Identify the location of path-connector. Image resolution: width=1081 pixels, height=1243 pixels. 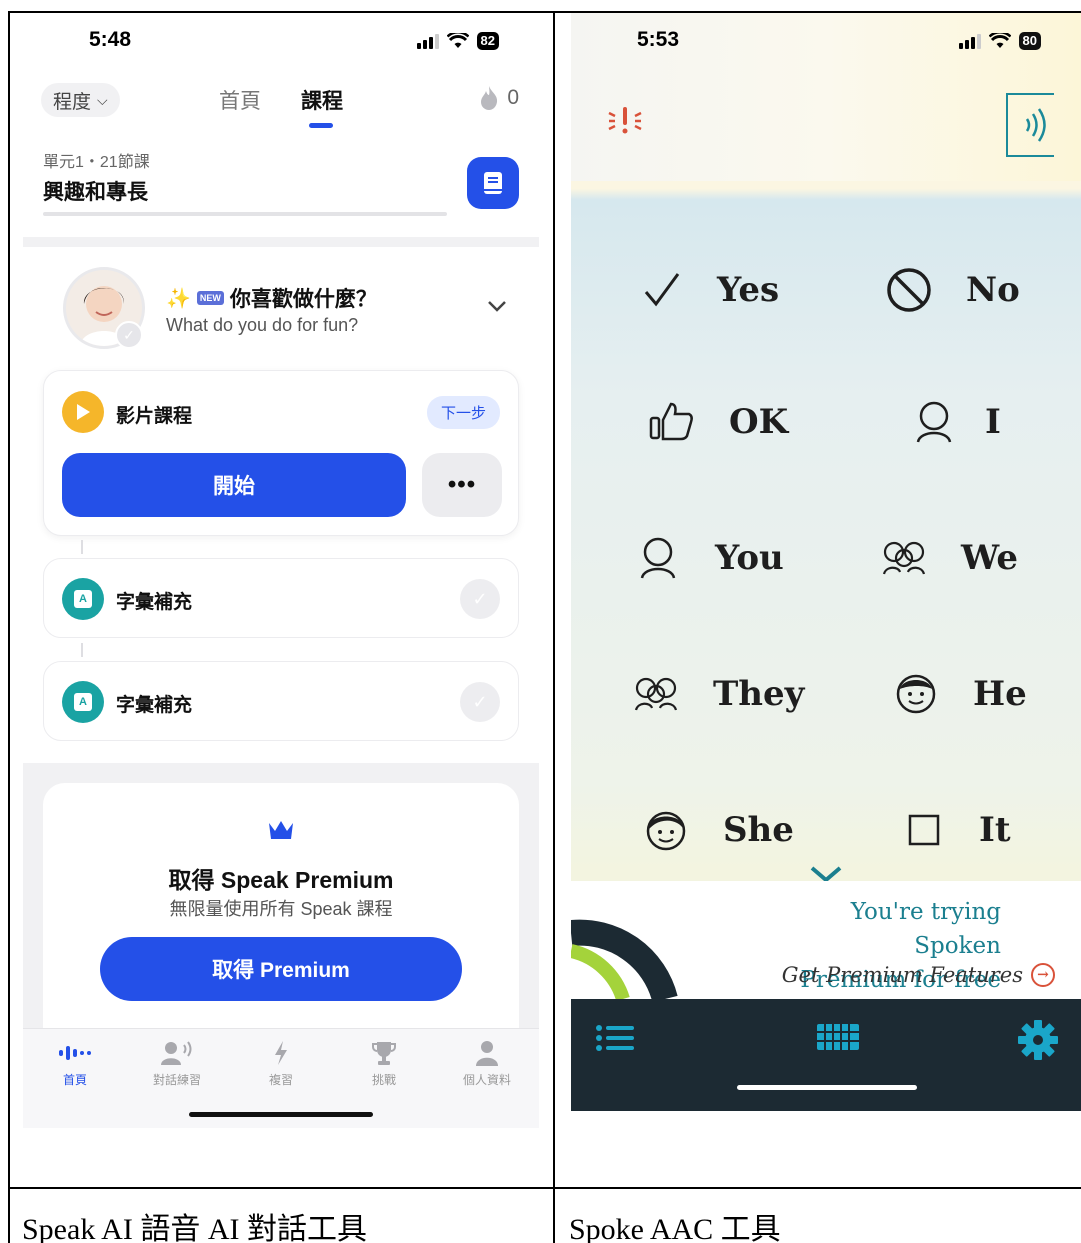
(82, 650).